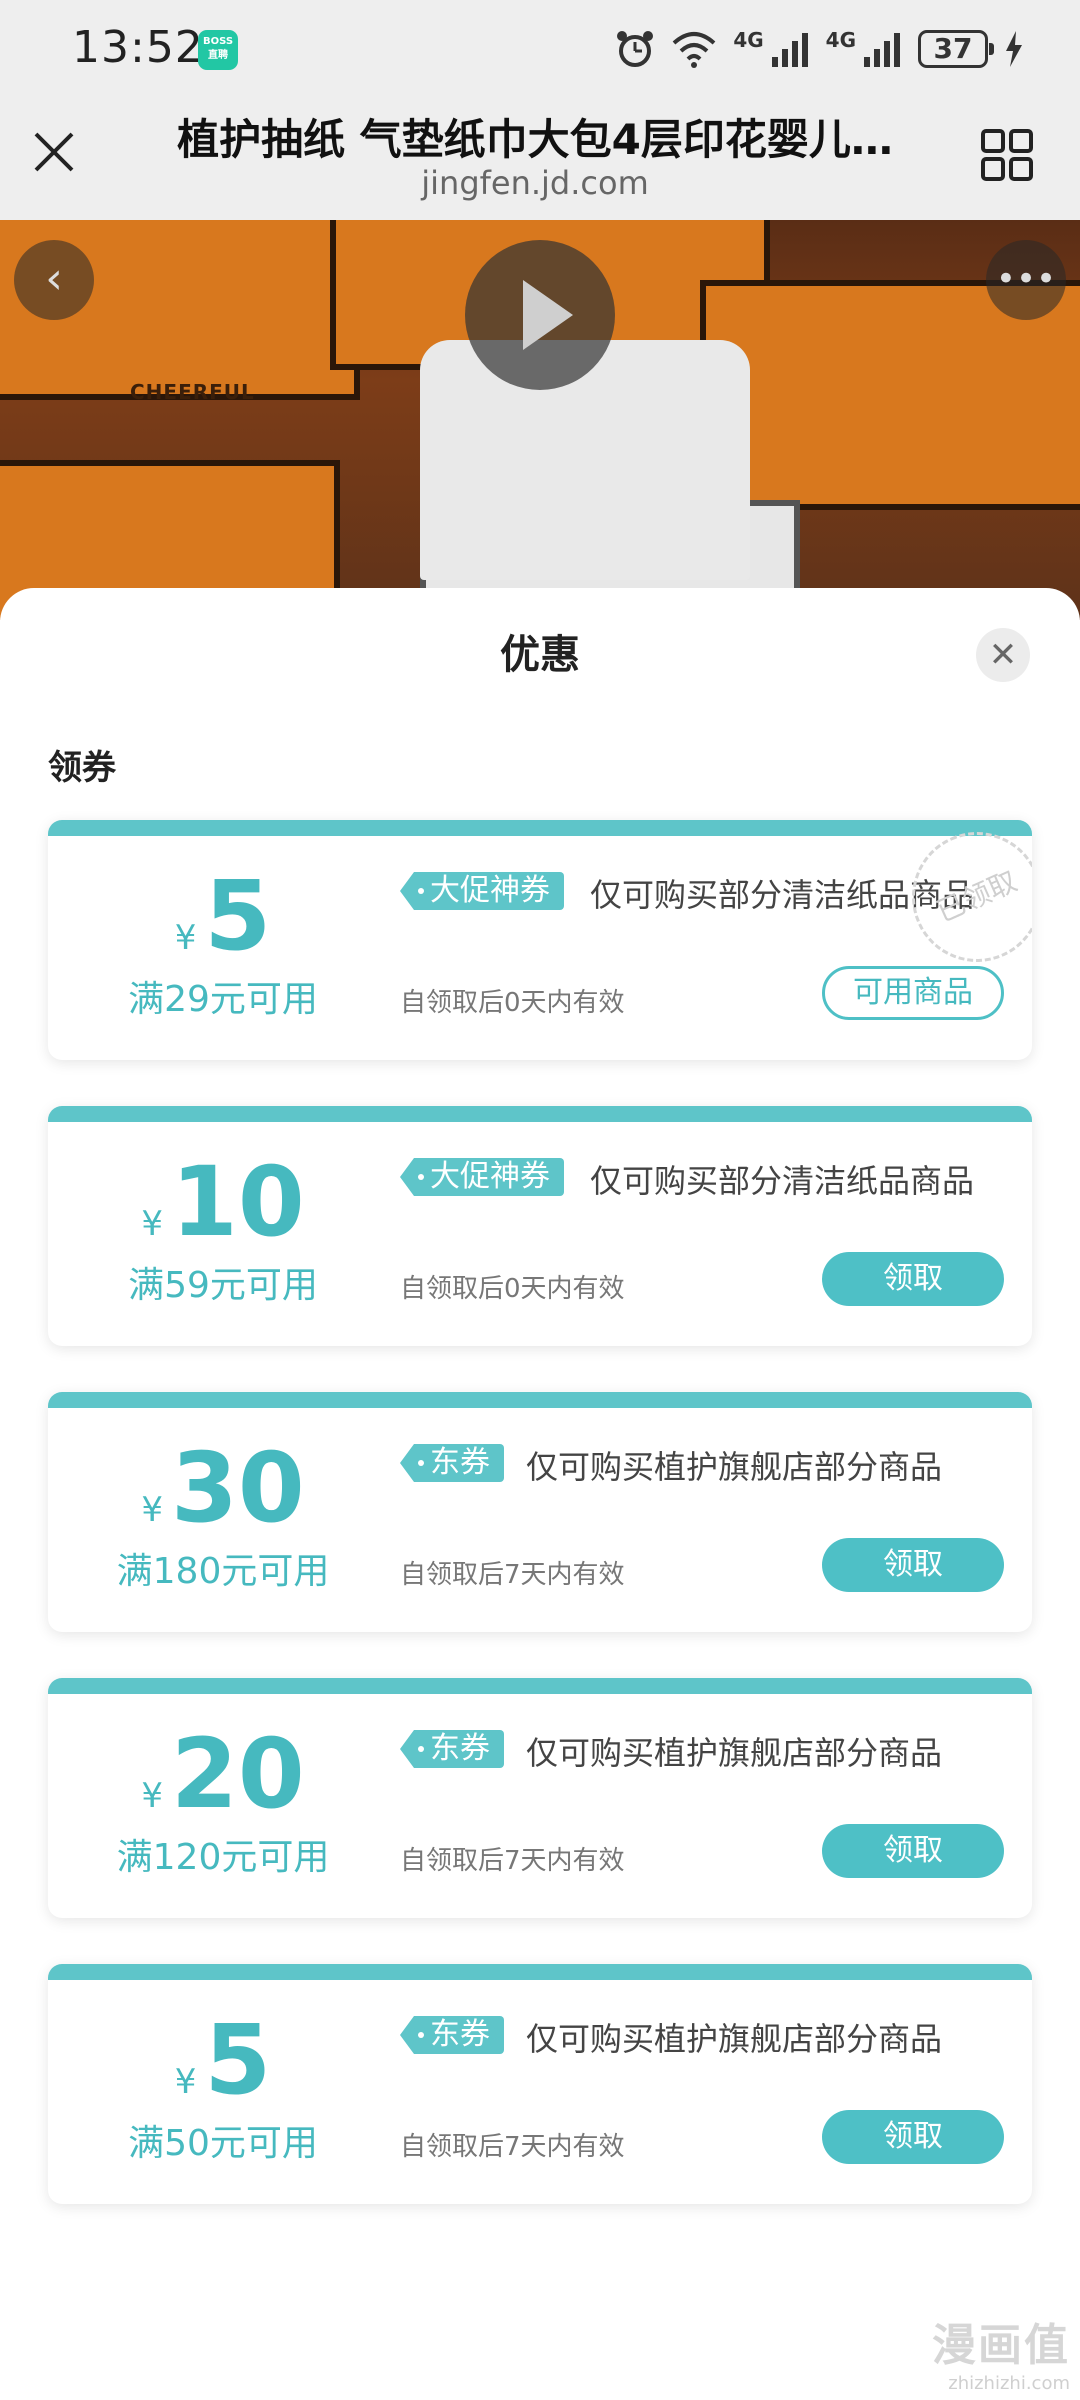 Image resolution: width=1080 pixels, height=2400 pixels. Describe the element at coordinates (635, 49) in the screenshot. I see `alarm-icon` at that location.